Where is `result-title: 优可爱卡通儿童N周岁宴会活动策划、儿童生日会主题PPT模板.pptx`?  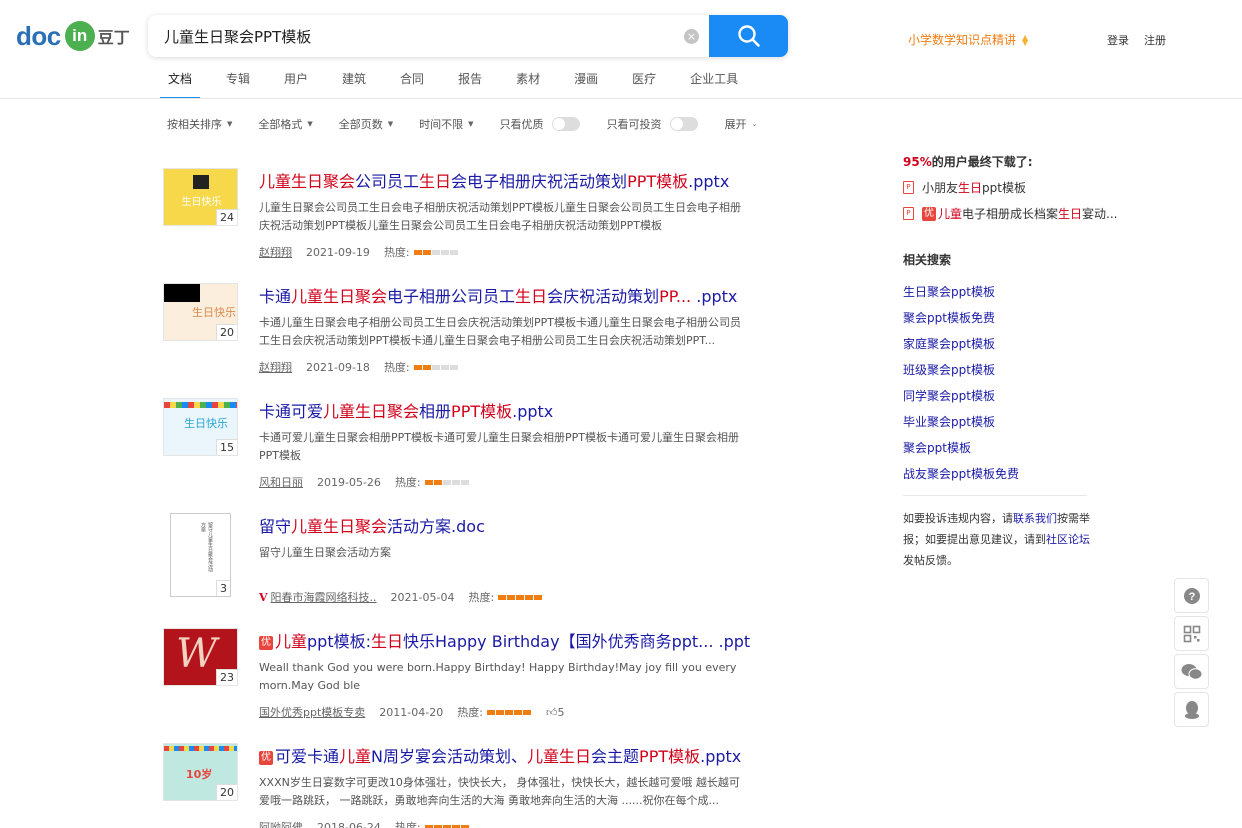
result-title: 优可爱卡通儿童N周岁宴会活动策划、儿童生日会主题PPT模板.pptx is located at coordinates (500, 755).